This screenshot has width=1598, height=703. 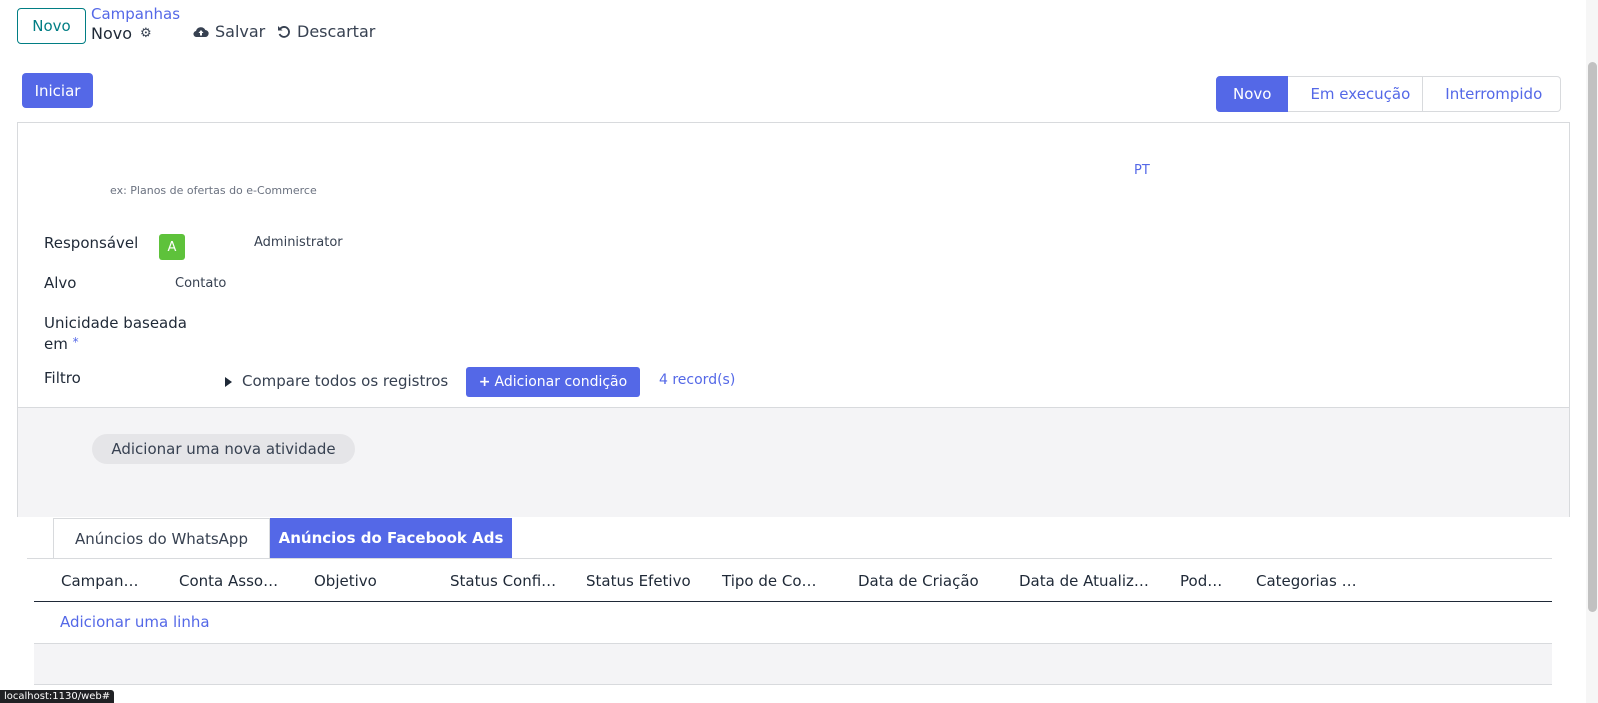 I want to click on column-header-created-date: Data de Criação, so click(x=918, y=581).